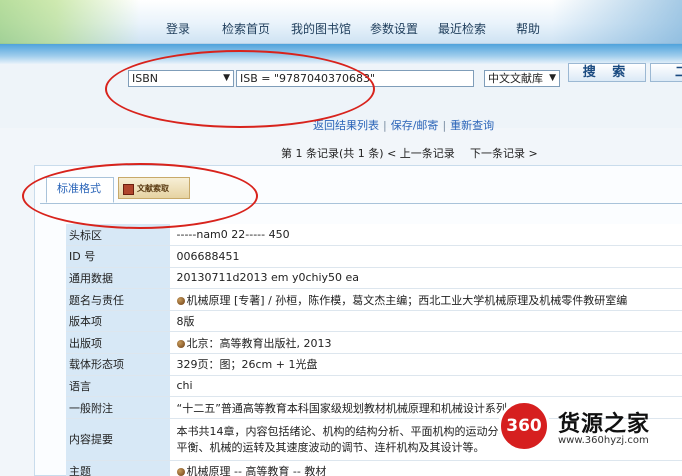 The image size is (682, 476). What do you see at coordinates (178, 28) in the screenshot?
I see `nav-login: 登录` at bounding box center [178, 28].